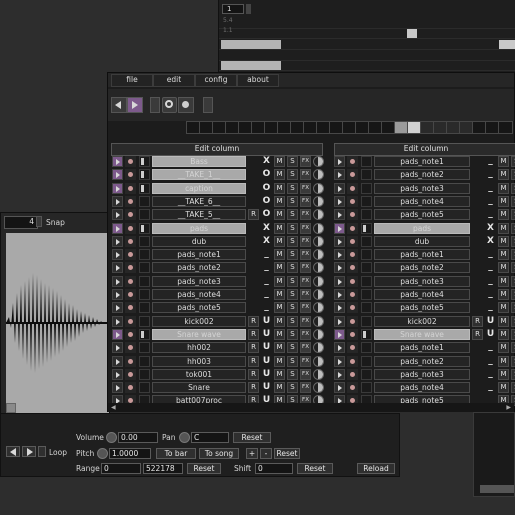  Describe the element at coordinates (233, 9) in the screenshot. I see `position-field: 1` at that location.